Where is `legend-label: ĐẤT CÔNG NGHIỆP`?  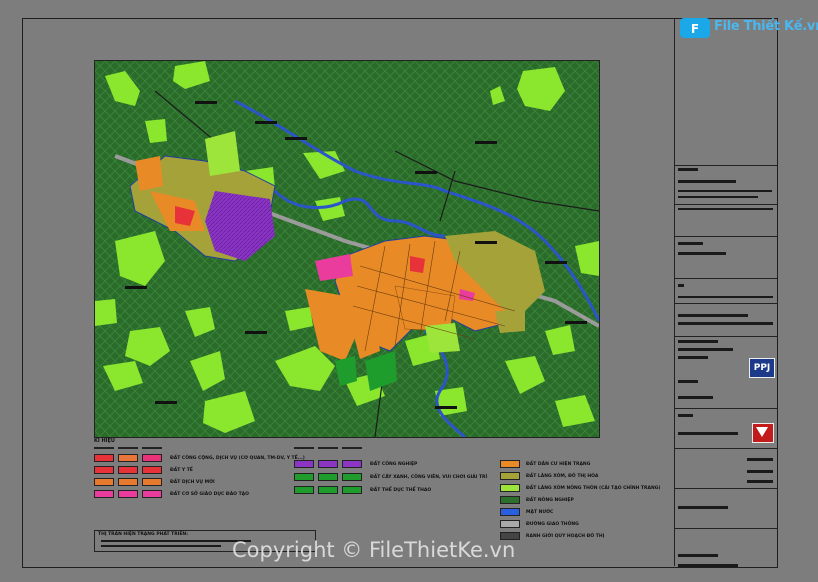 legend-label: ĐẤT CÔNG NGHIỆP is located at coordinates (394, 464).